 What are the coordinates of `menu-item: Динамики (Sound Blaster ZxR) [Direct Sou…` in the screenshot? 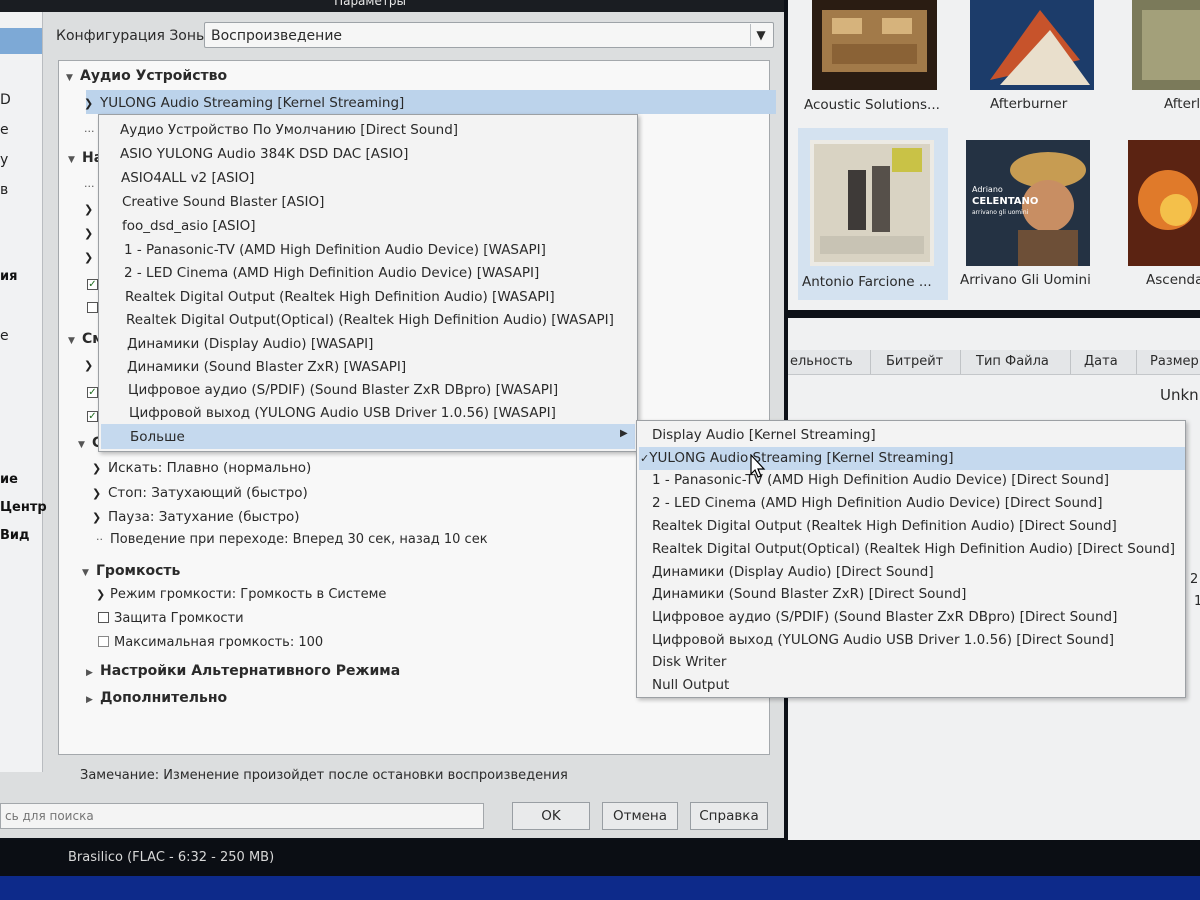 It's located at (809, 594).